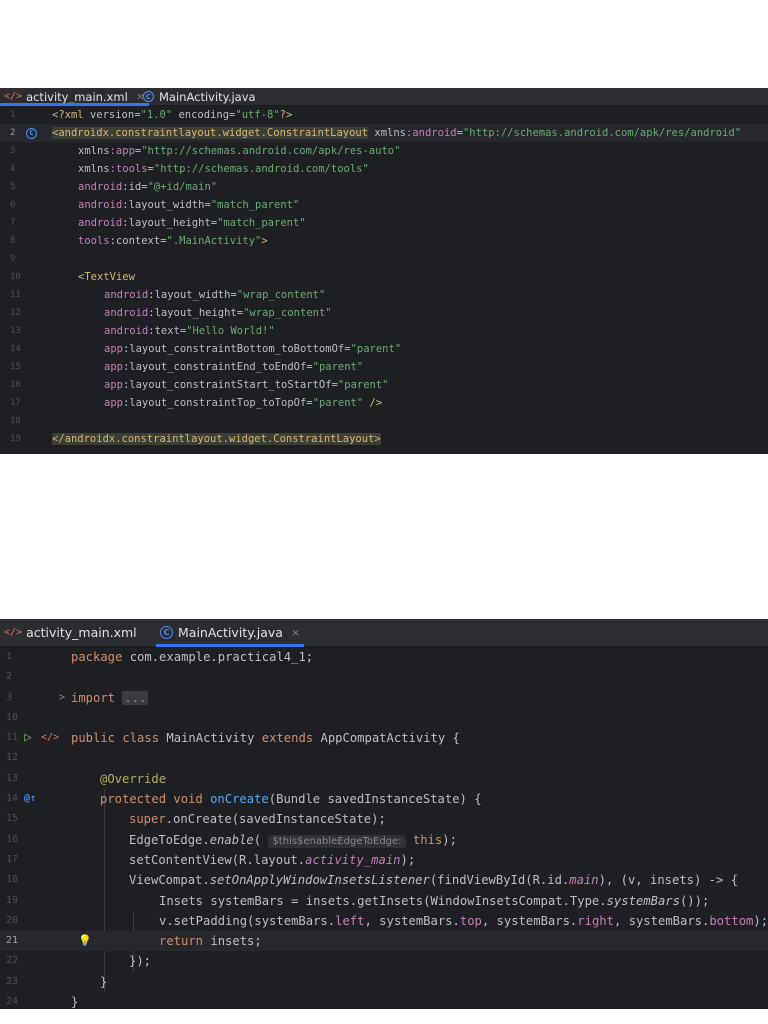  What do you see at coordinates (31, 133) in the screenshot?
I see `class-gutter-icon: C` at bounding box center [31, 133].